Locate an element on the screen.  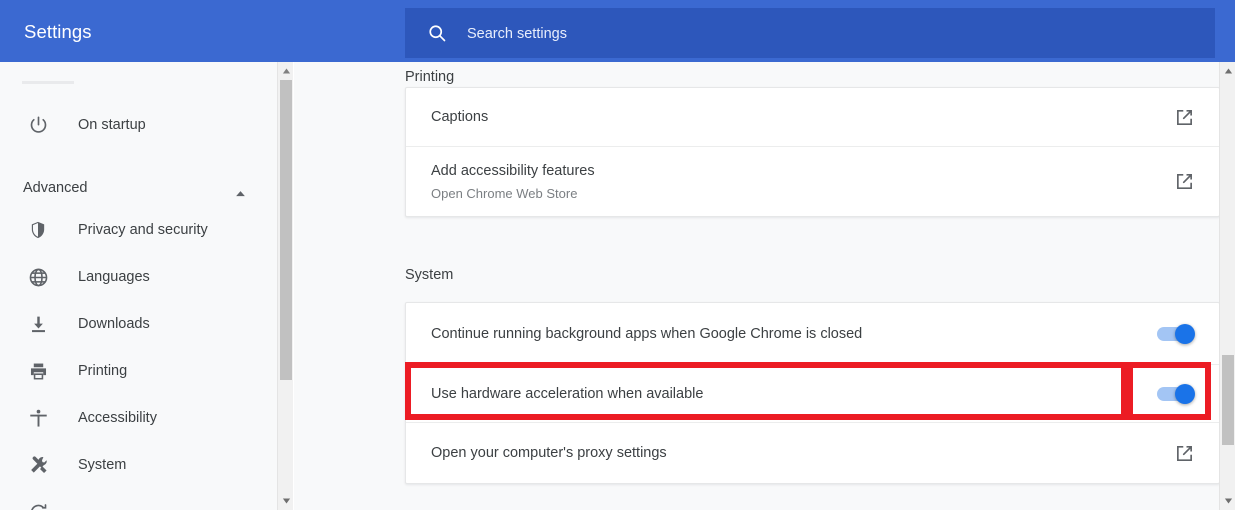
sidebar-item-privacy-and-security: Privacy and security is located at coordinates (138, 230).